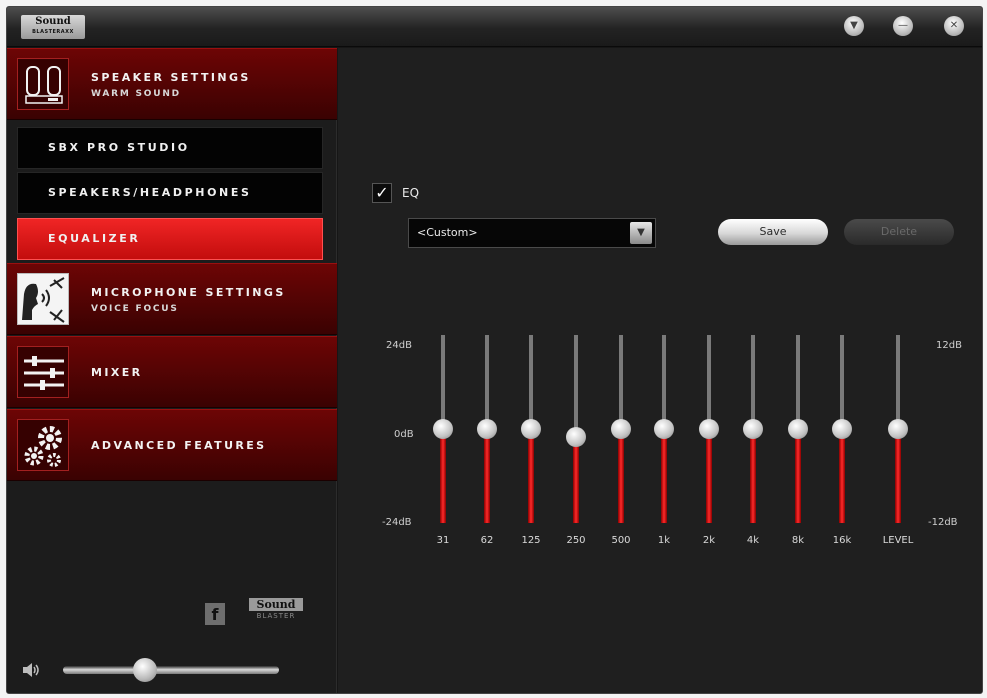 This screenshot has width=987, height=698. What do you see at coordinates (753, 540) in the screenshot?
I see `eq-band-label: 4k` at bounding box center [753, 540].